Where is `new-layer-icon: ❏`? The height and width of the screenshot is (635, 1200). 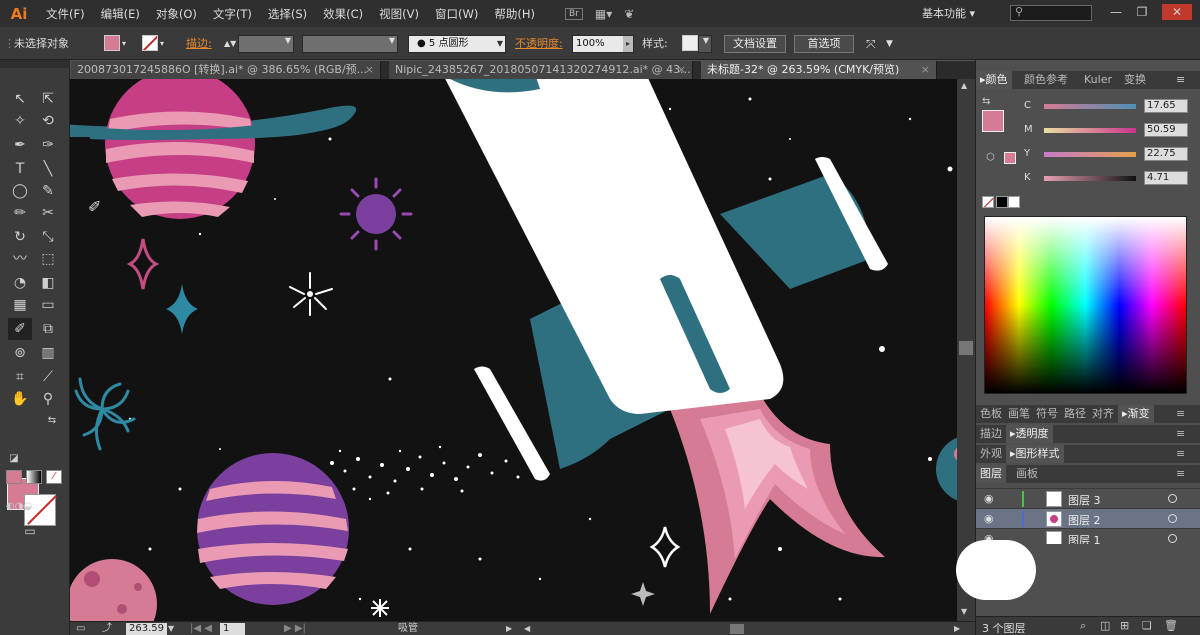 new-layer-icon: ❏ is located at coordinates (1147, 625).